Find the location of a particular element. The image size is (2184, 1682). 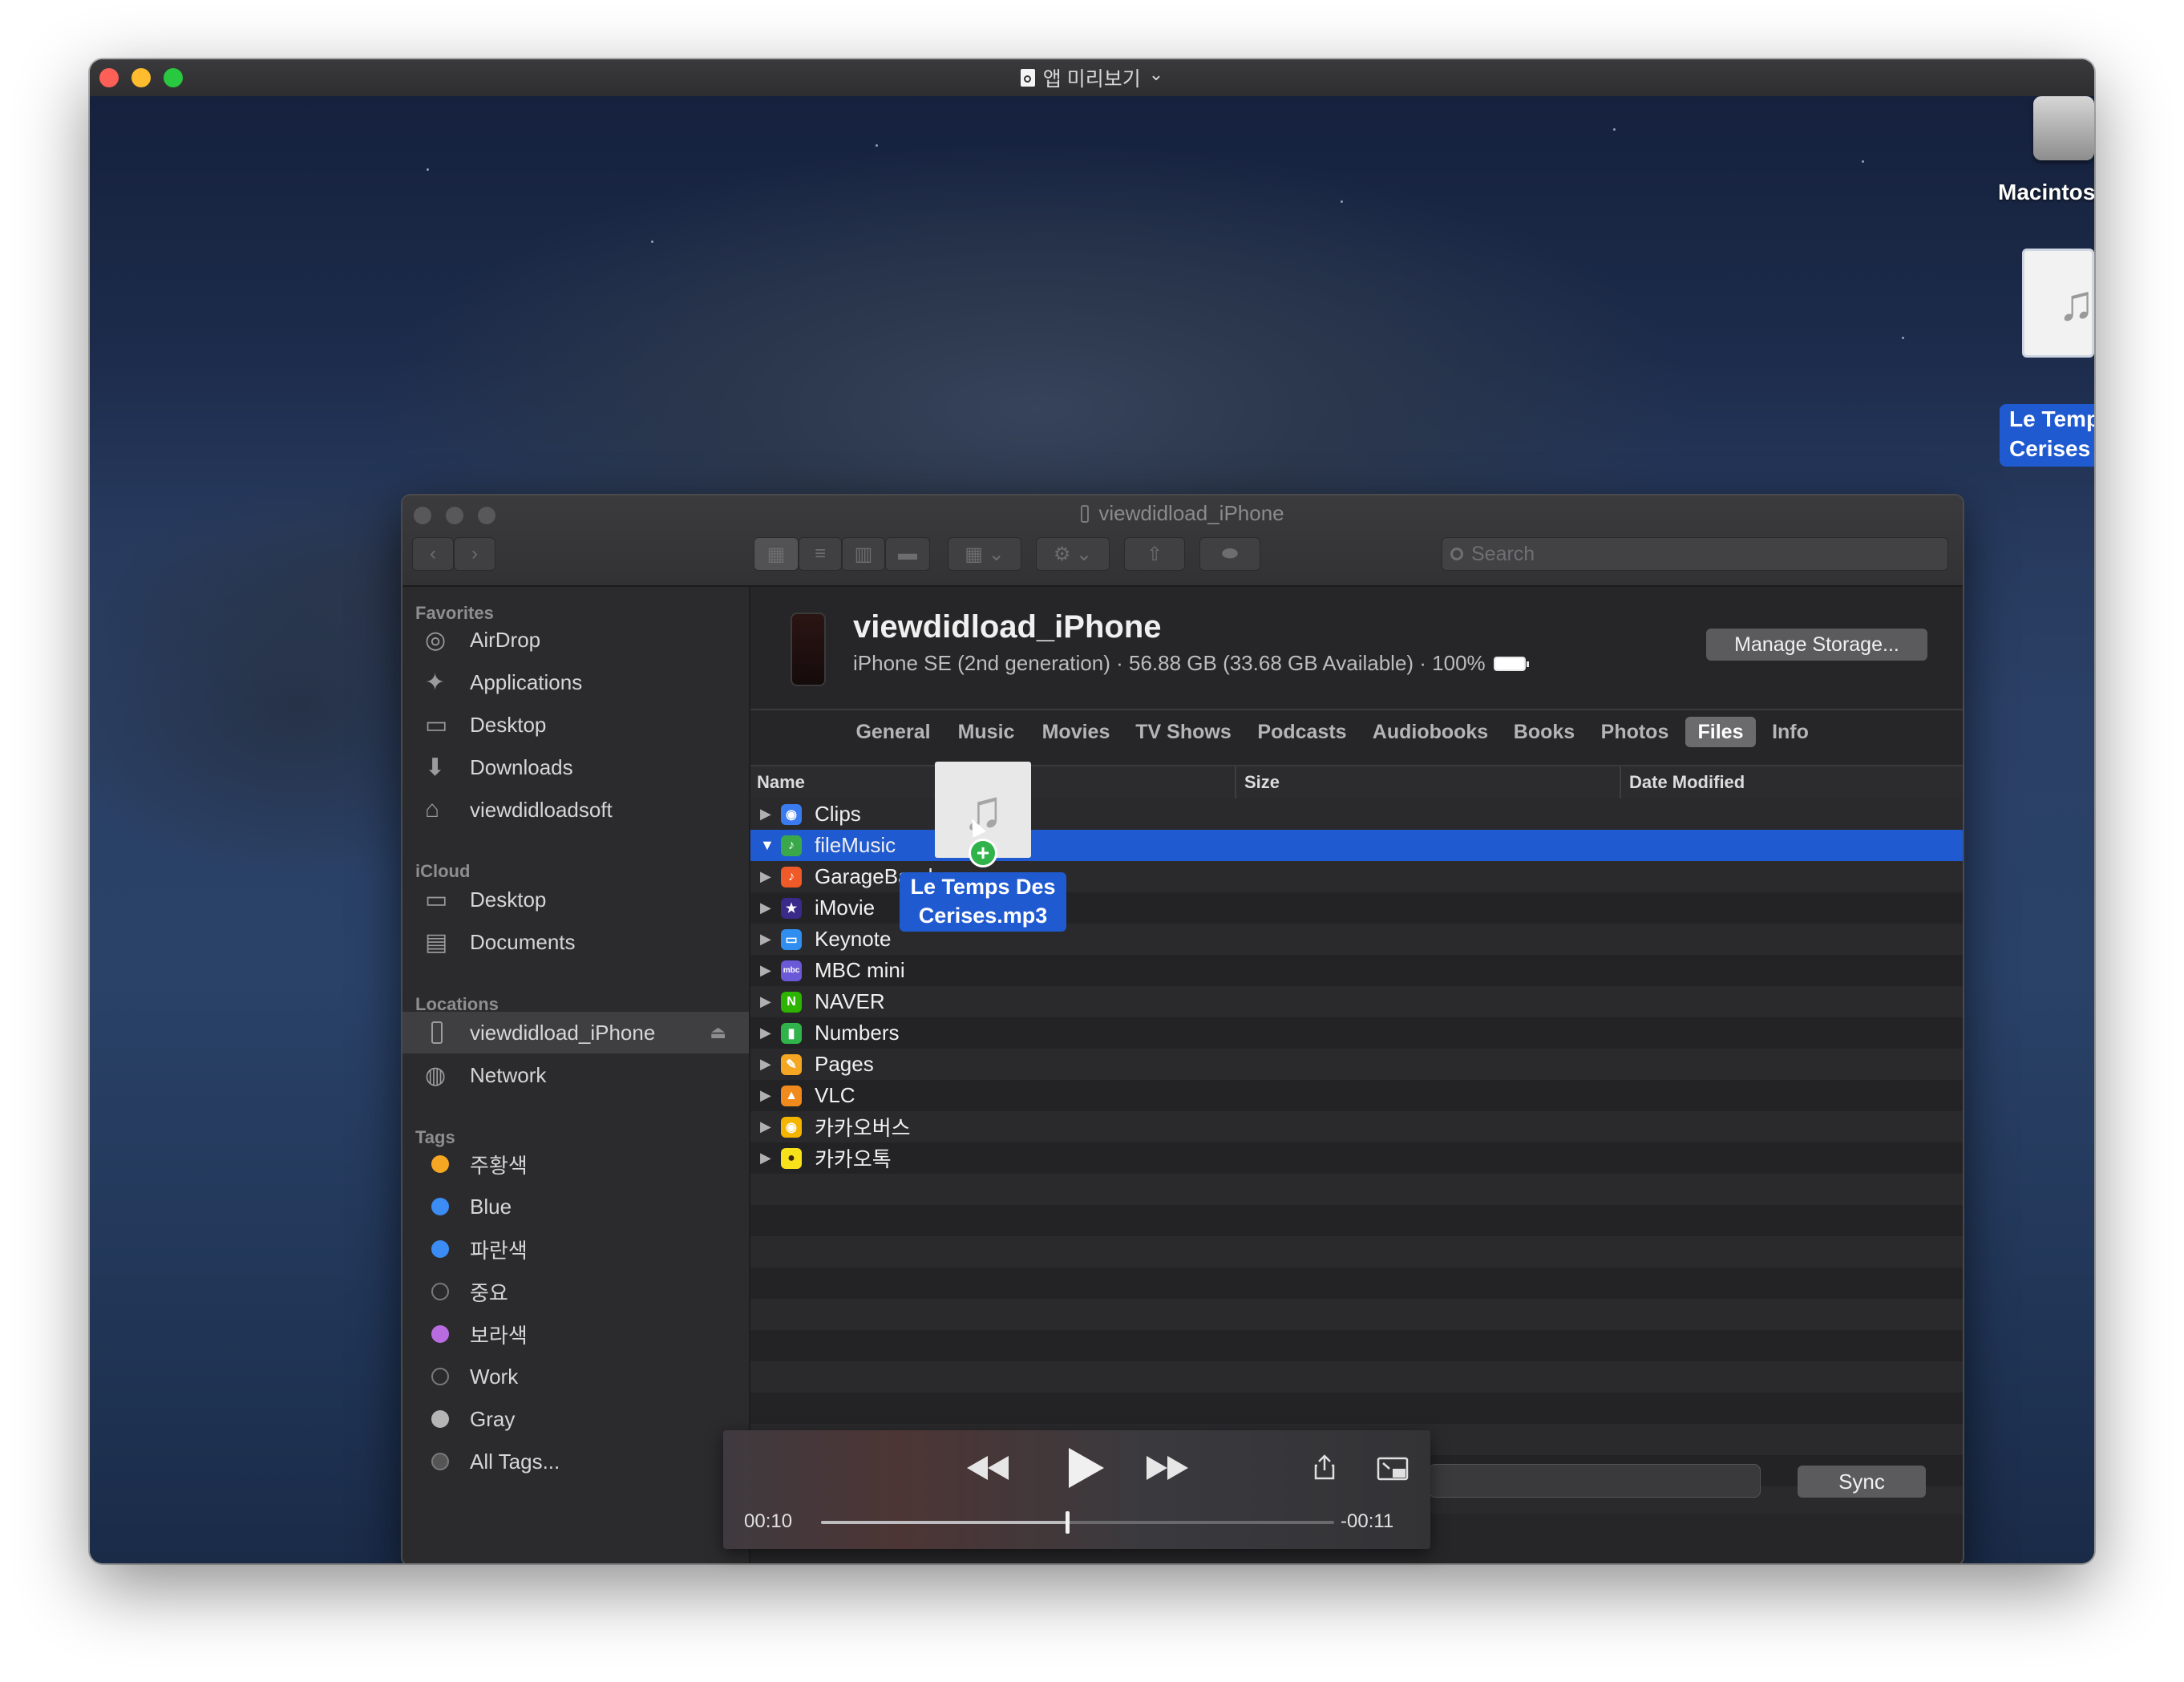

file-name: 카카오버스 is located at coordinates (863, 1128).